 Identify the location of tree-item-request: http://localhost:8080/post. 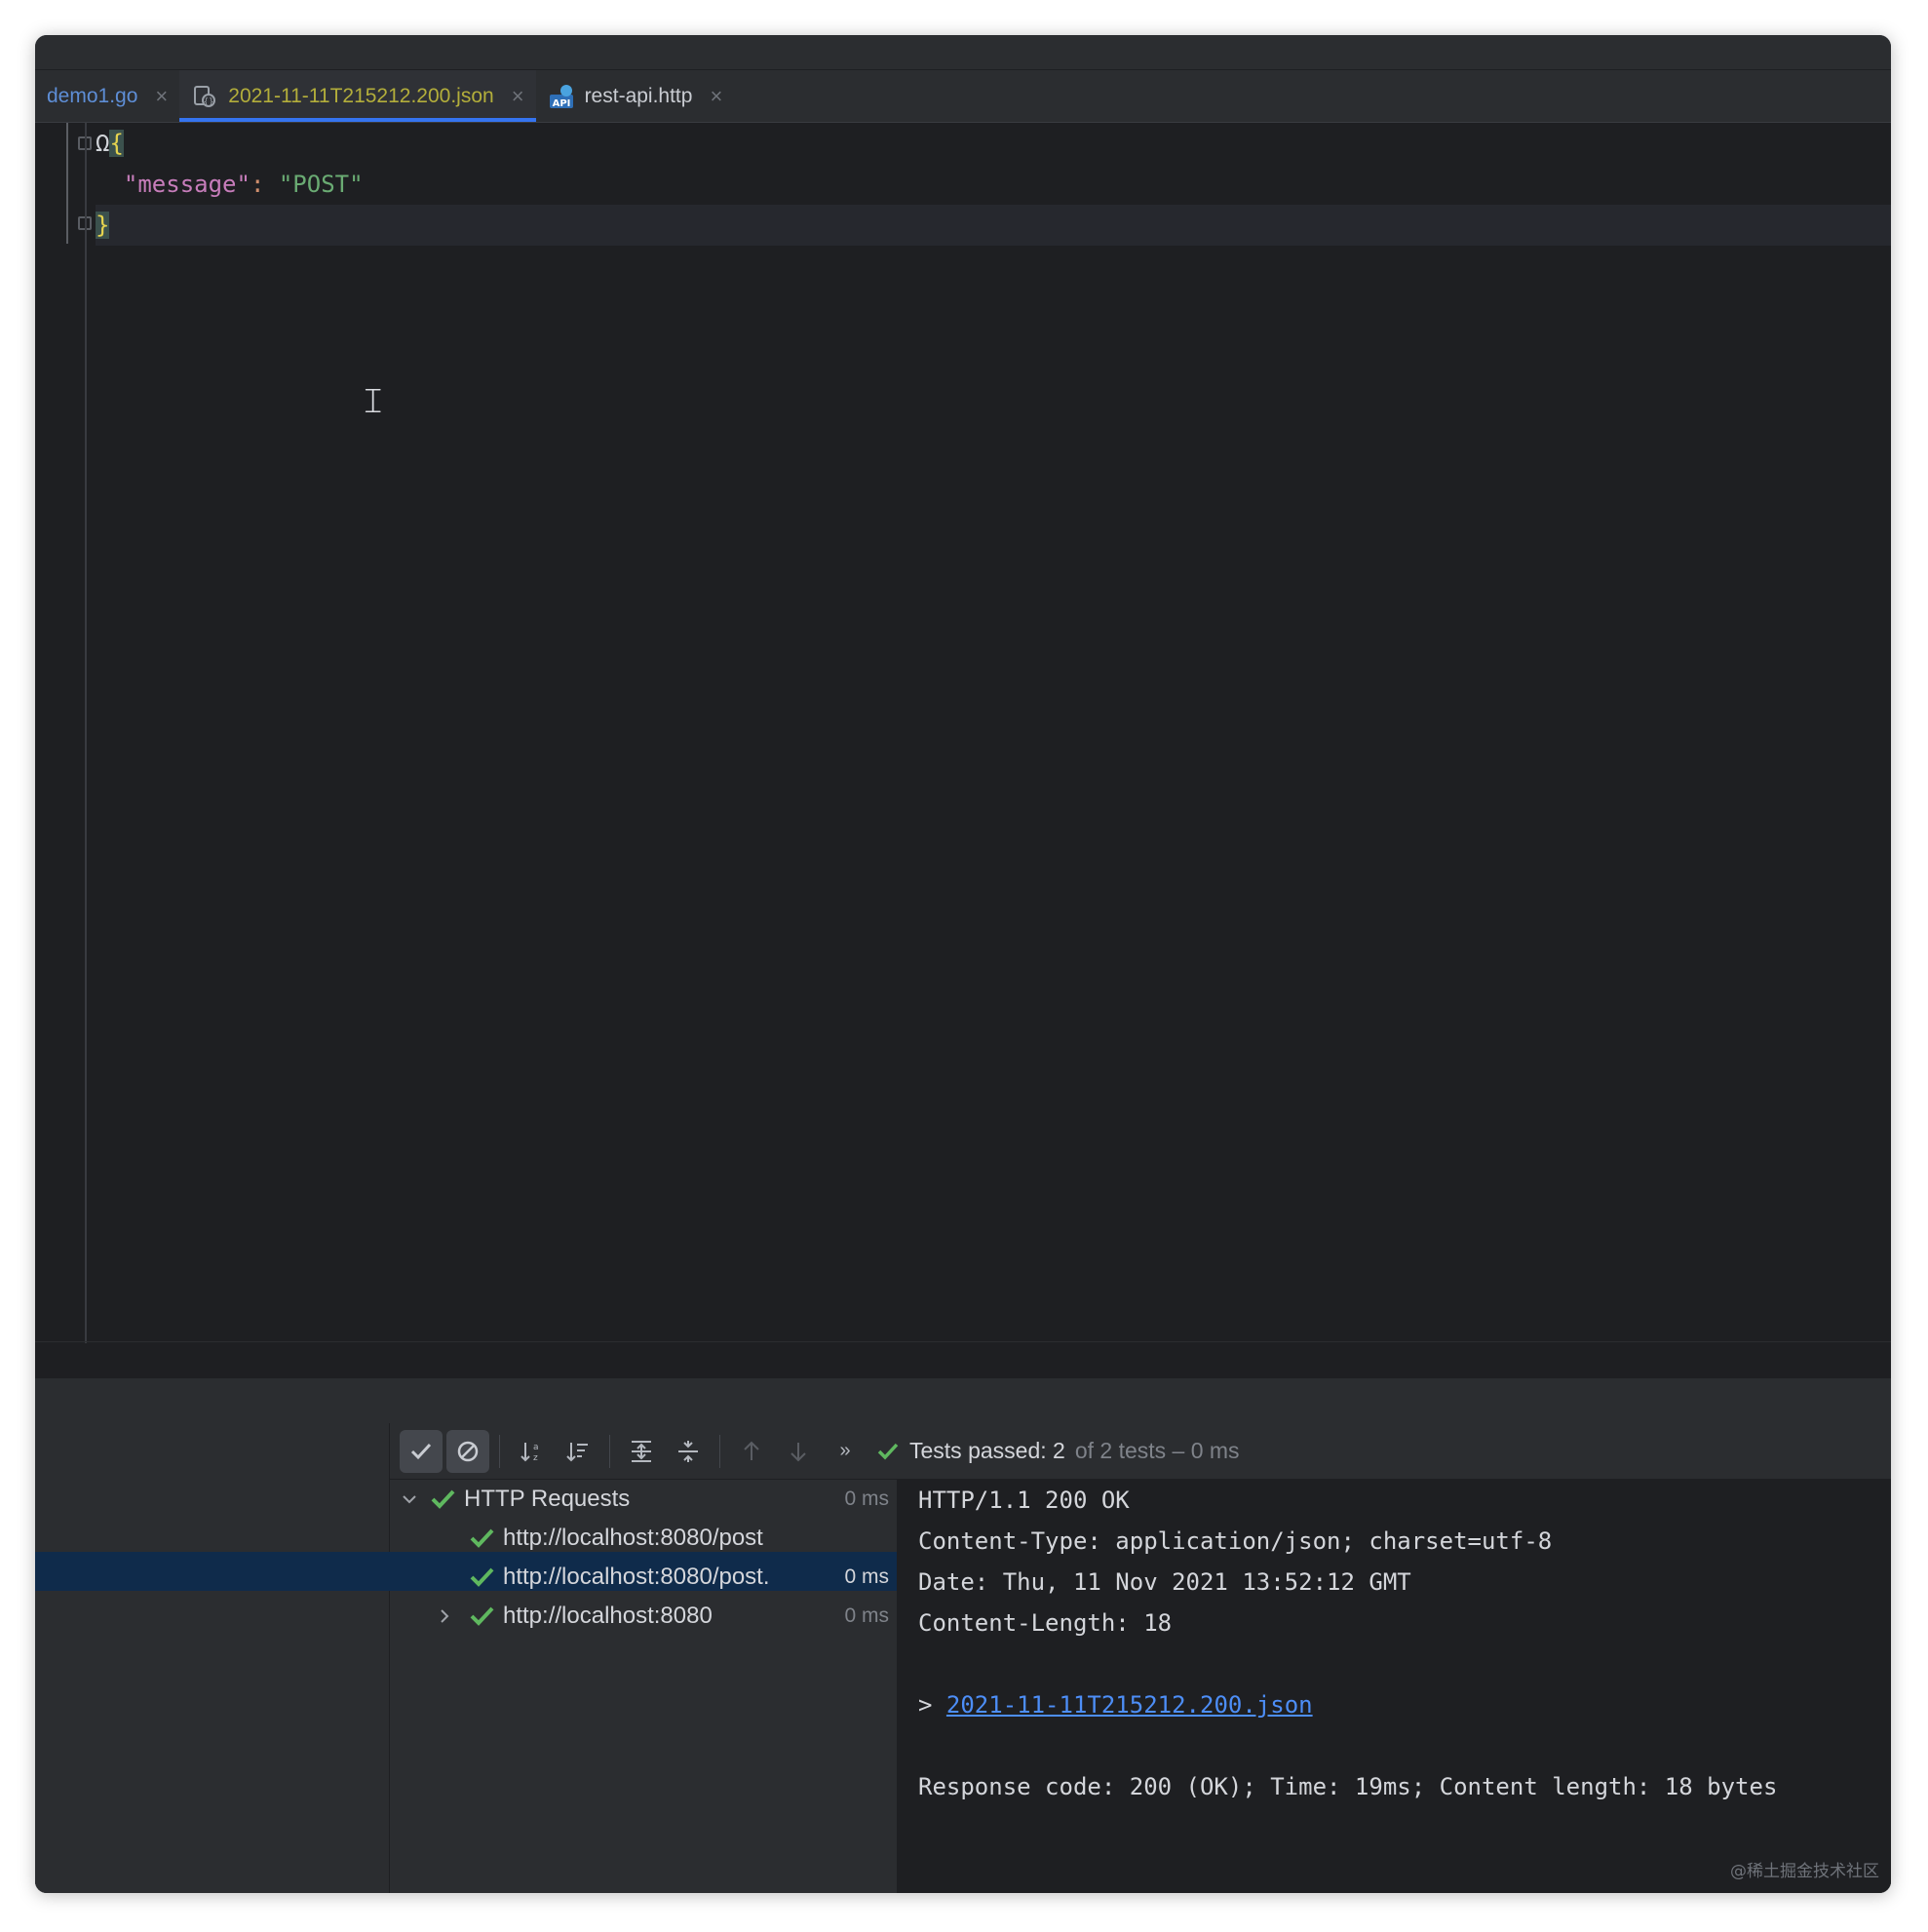
(643, 1538).